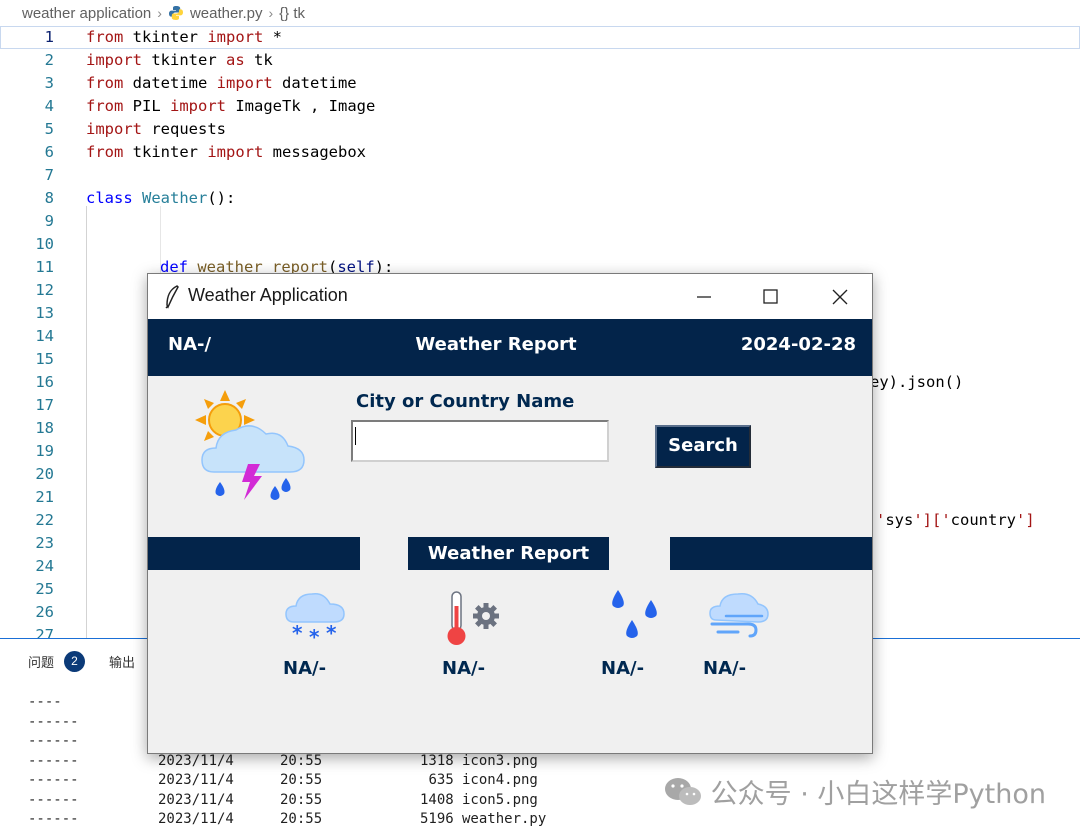  Describe the element at coordinates (44, 359) in the screenshot. I see `line-number: 15` at that location.